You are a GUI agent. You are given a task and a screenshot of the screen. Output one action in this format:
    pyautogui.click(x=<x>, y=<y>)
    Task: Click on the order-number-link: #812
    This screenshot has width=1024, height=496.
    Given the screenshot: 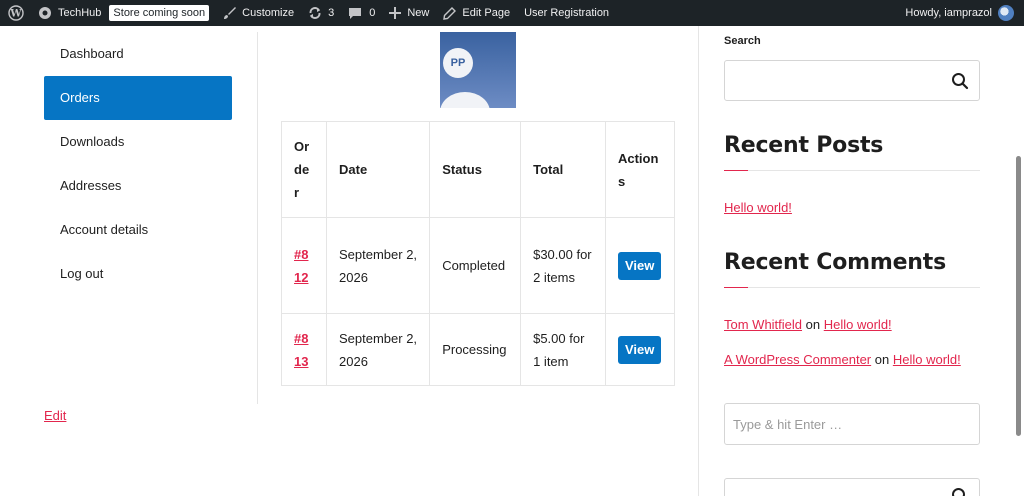 What is the action you would take?
    pyautogui.click(x=304, y=266)
    